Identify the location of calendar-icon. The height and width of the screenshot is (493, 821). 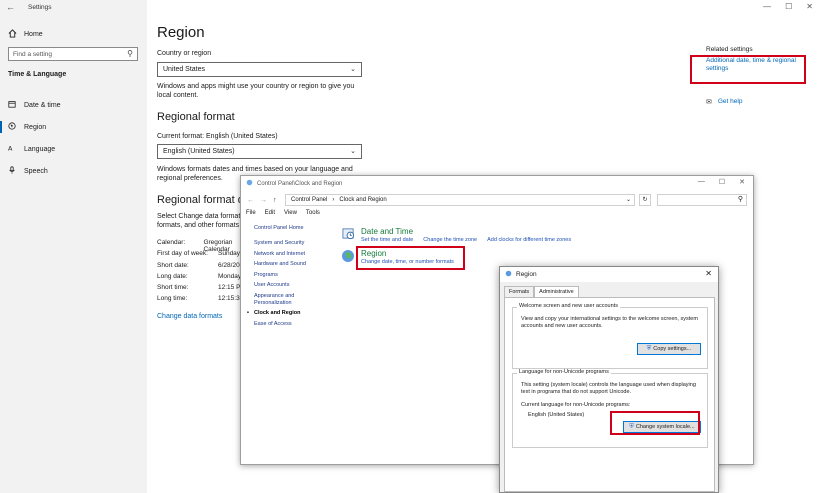
(12, 105).